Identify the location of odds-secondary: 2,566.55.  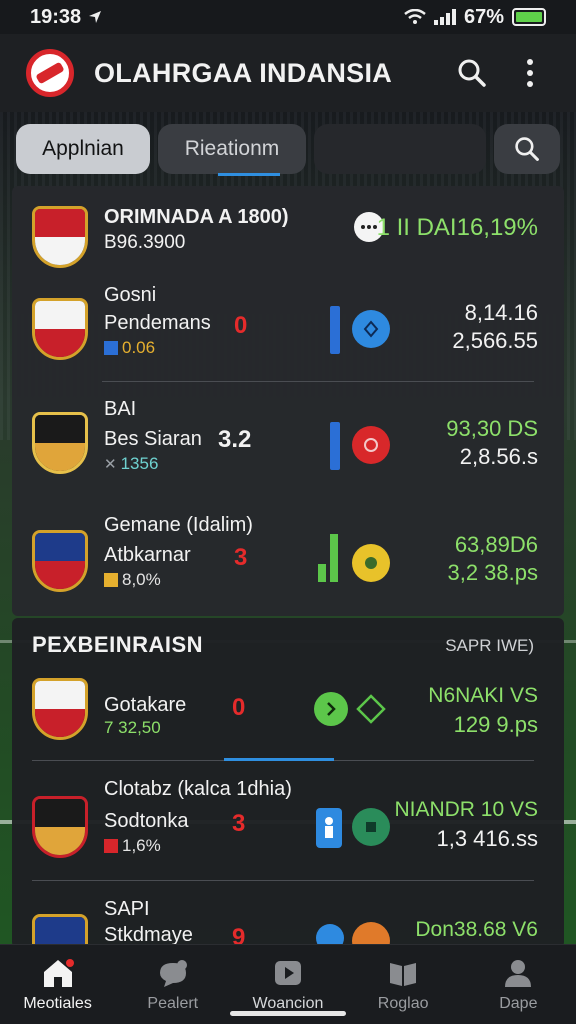
(495, 340).